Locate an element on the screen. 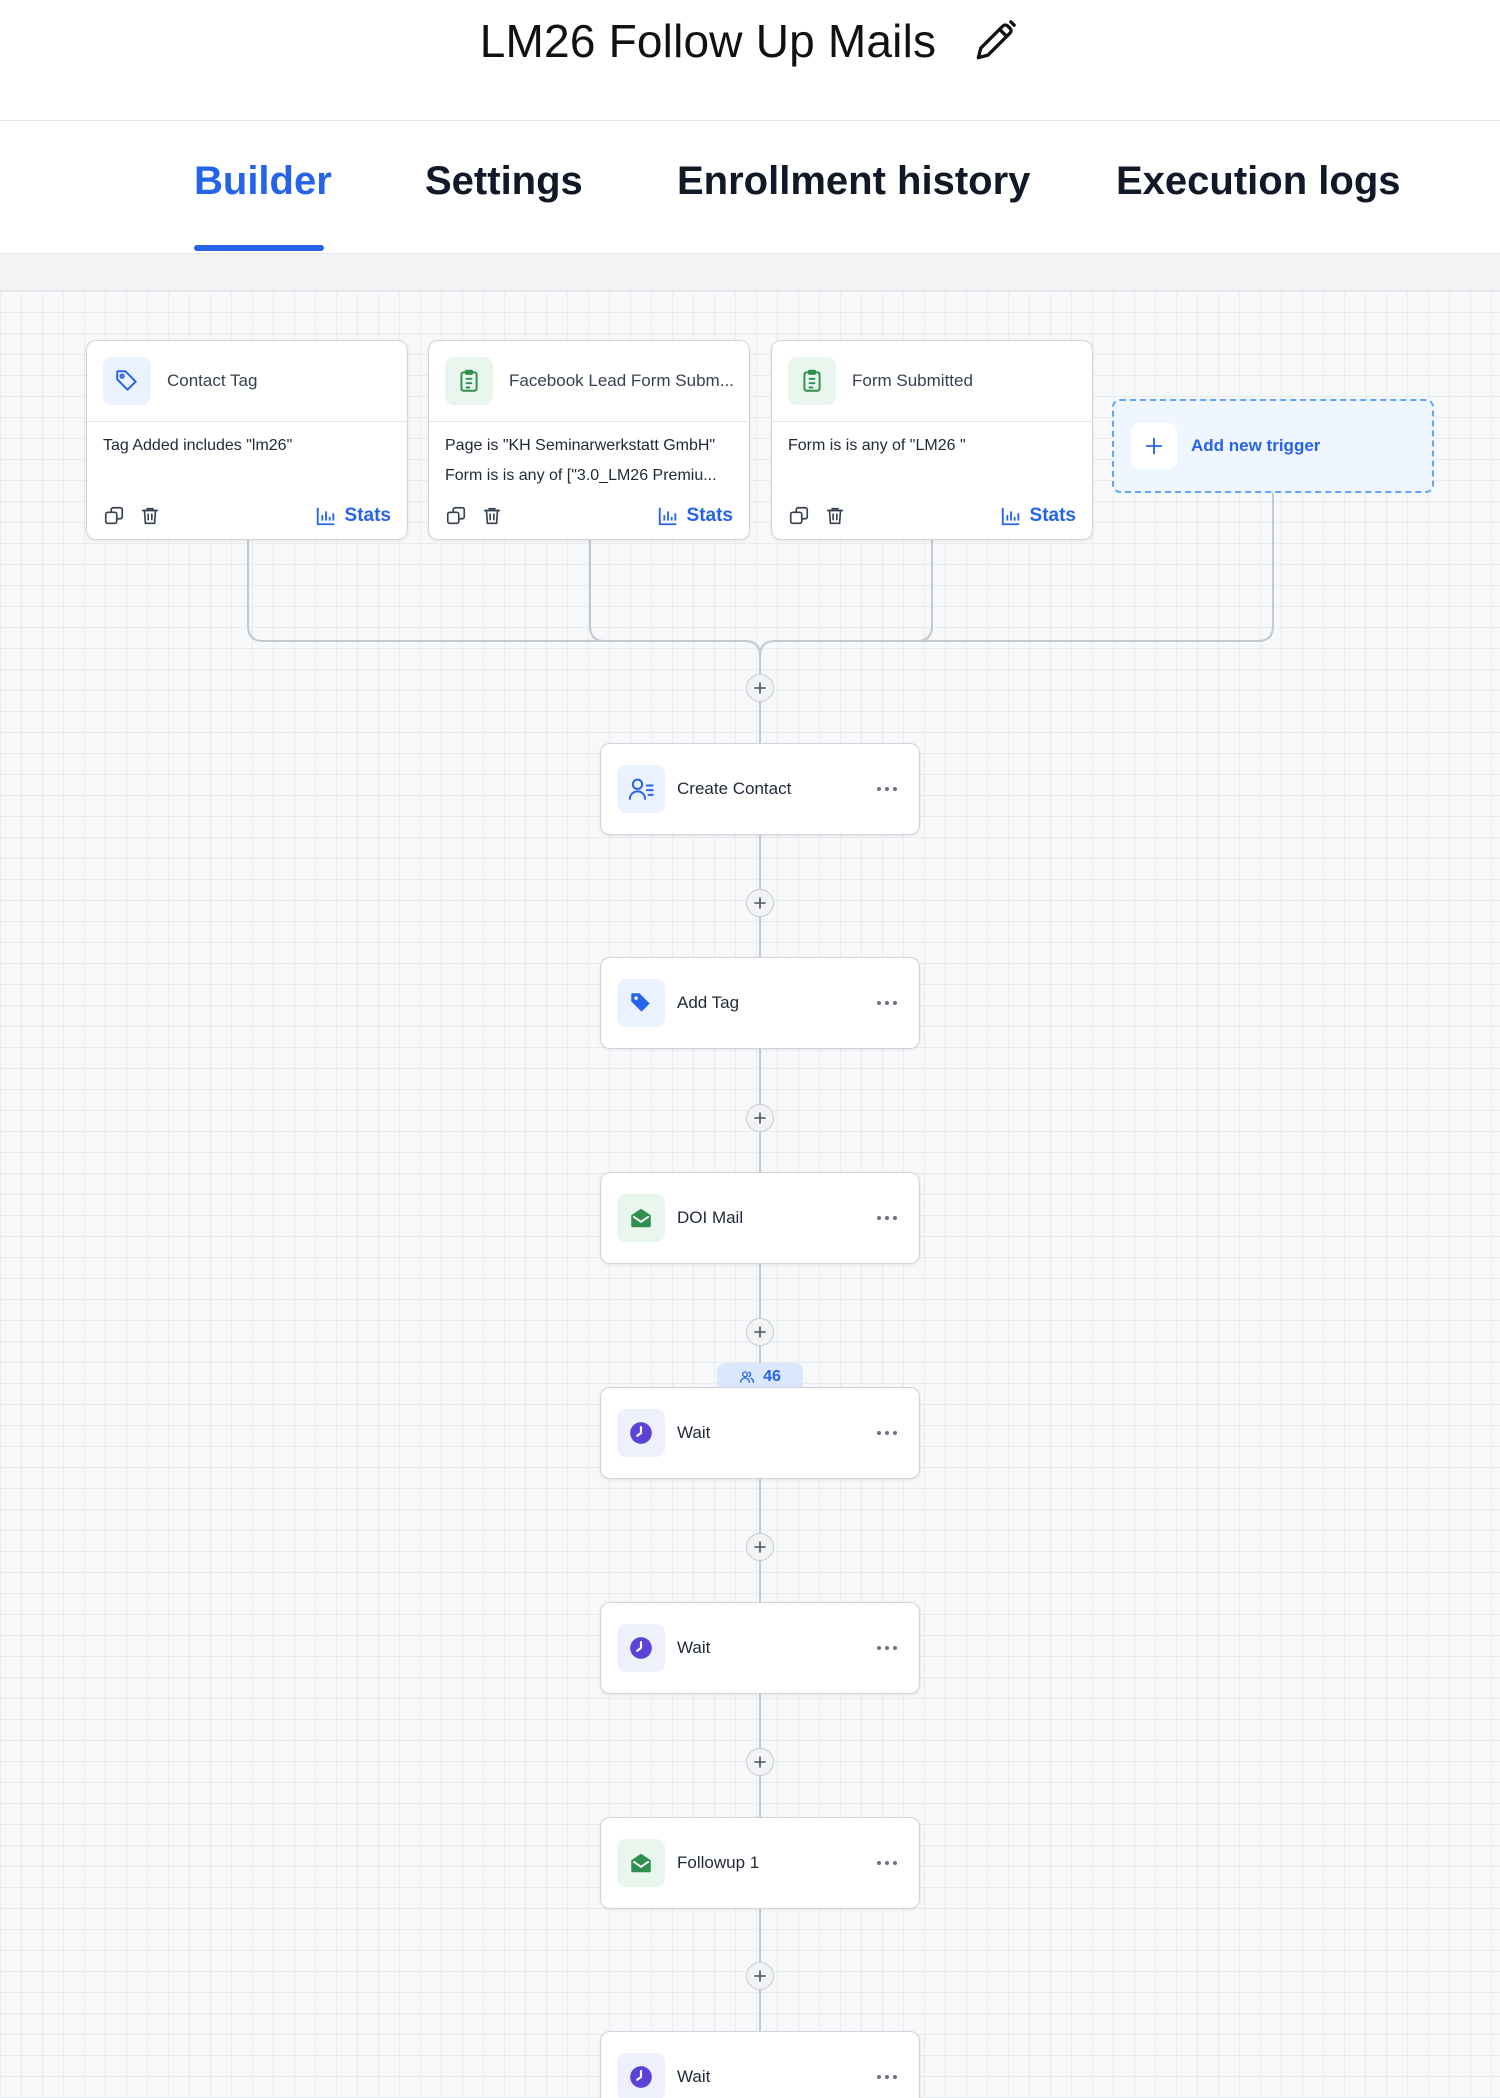  action-label: Create Contact is located at coordinates (734, 788).